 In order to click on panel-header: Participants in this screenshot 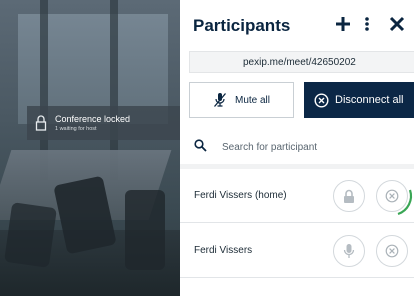, I will do `click(297, 24)`.